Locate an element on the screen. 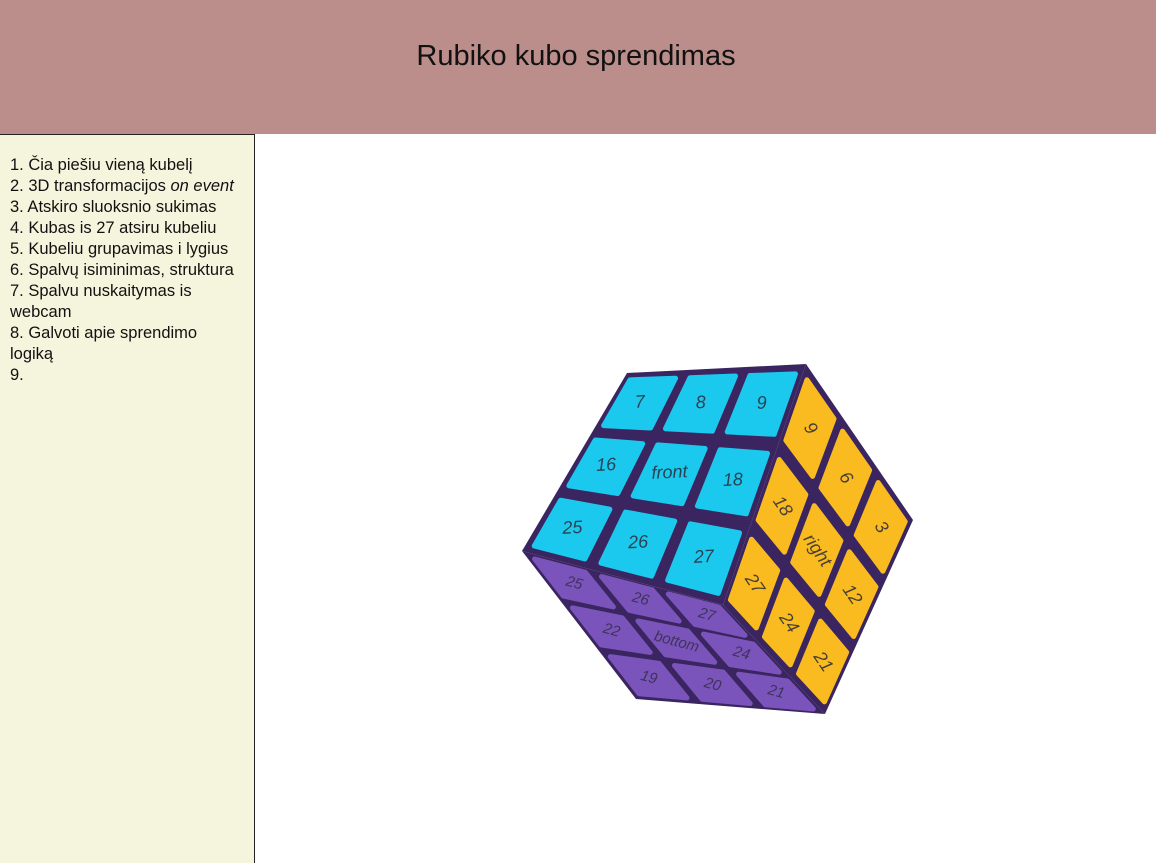  front-sticker-label: 16 is located at coordinates (607, 464).